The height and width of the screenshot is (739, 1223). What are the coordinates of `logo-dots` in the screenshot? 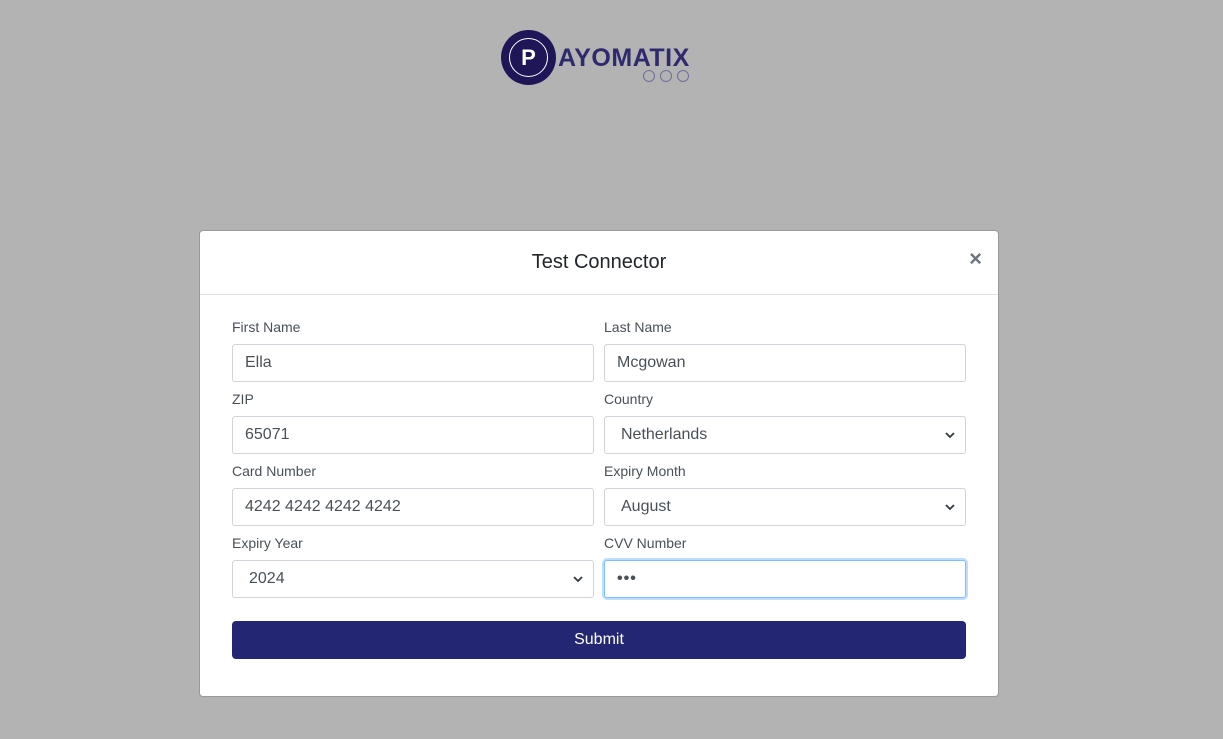 It's located at (666, 76).